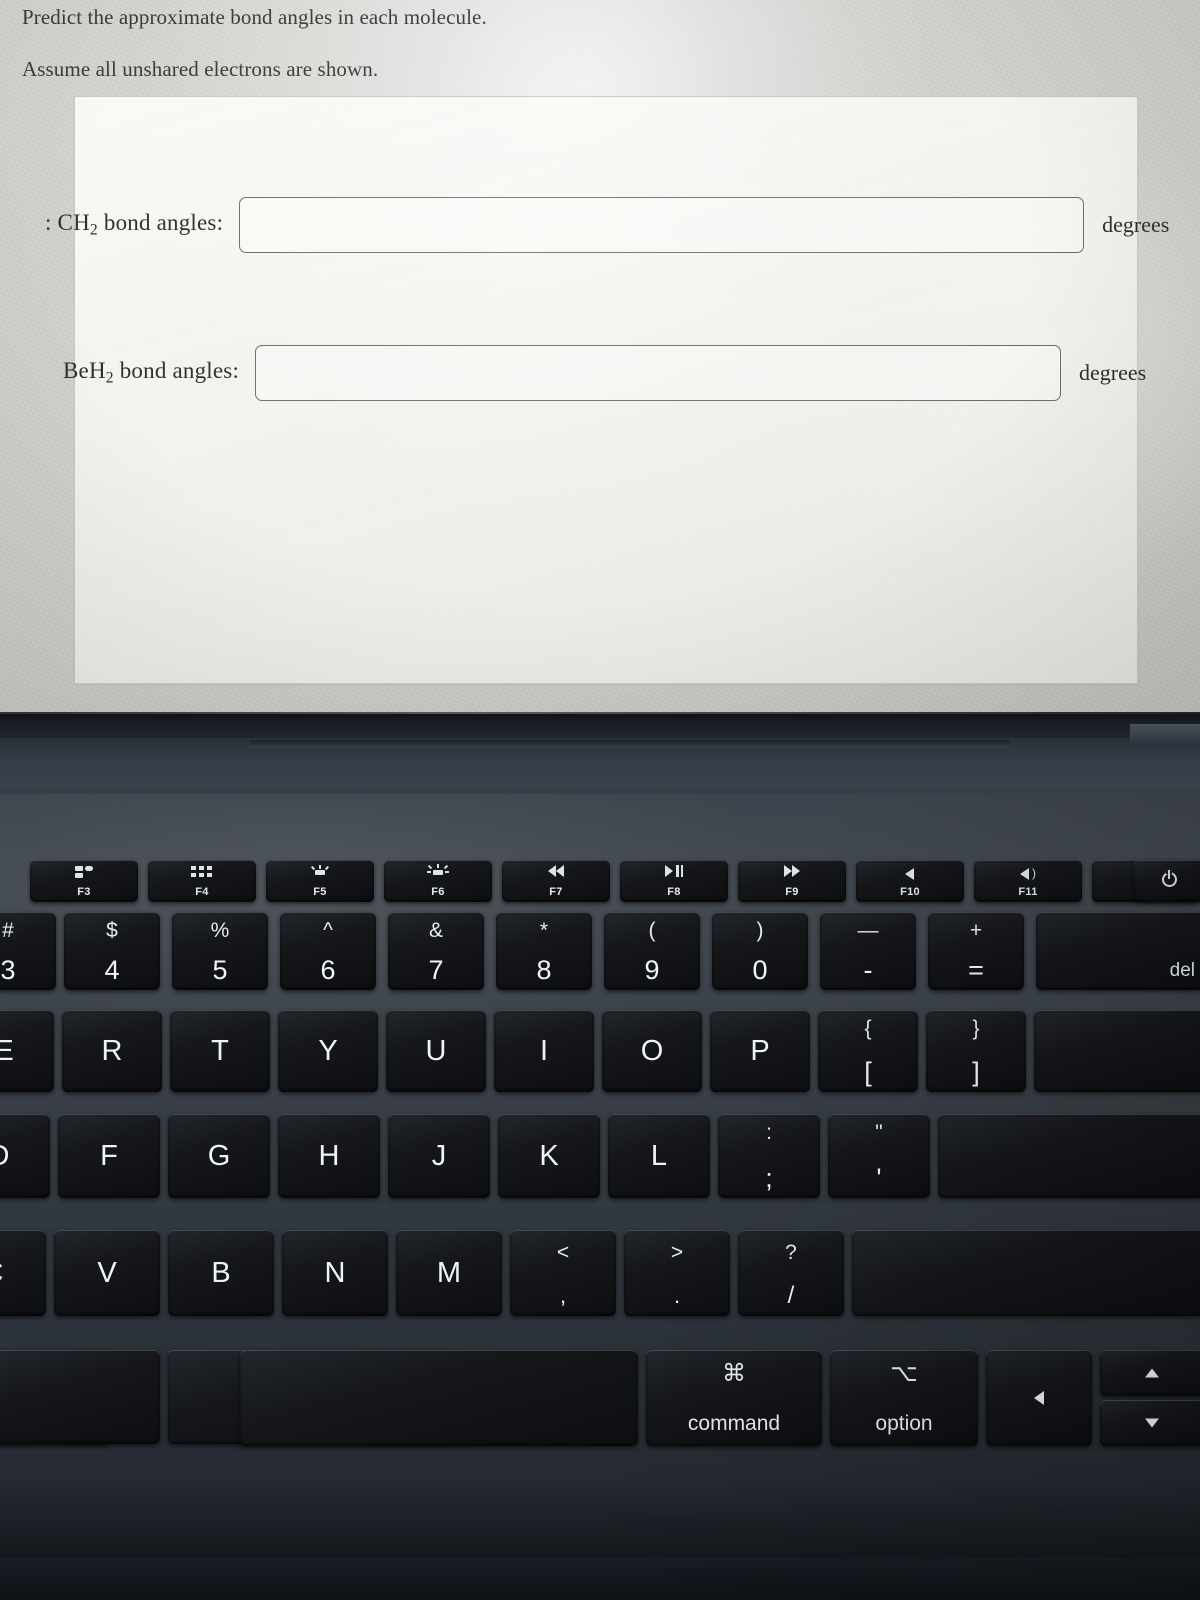  Describe the element at coordinates (563, 1295) in the screenshot. I see `key-comma-lower: ,` at that location.